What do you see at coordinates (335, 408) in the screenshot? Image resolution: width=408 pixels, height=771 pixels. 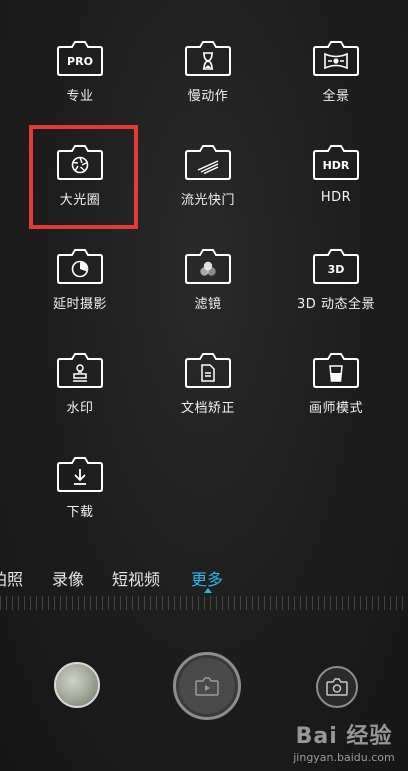 I see `mode-label: 画师模式` at bounding box center [335, 408].